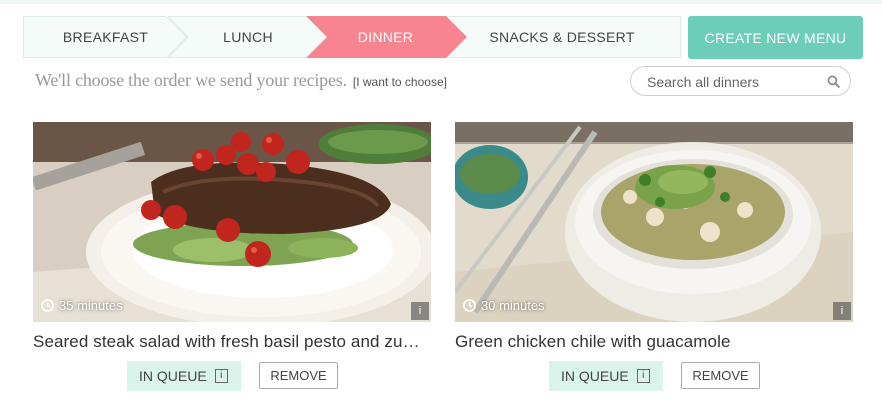  What do you see at coordinates (775, 37) in the screenshot?
I see `create-new-menu-button: CREATE NEW MENU` at bounding box center [775, 37].